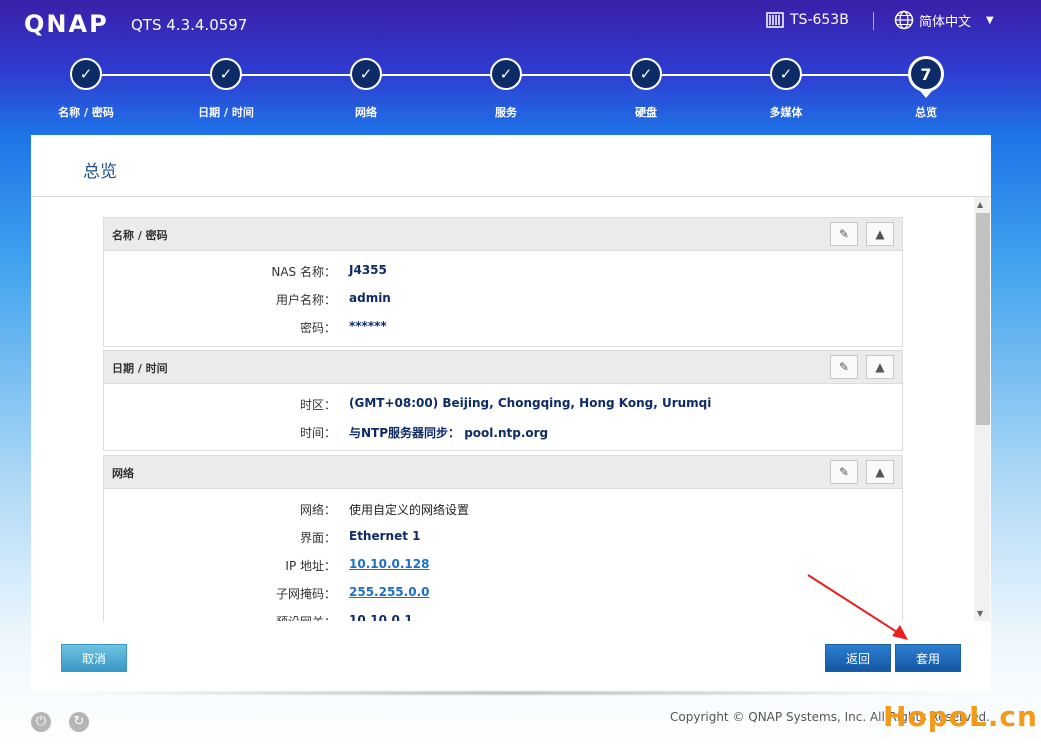 The height and width of the screenshot is (746, 1041). I want to click on field-label: 网络：, so click(317, 510).